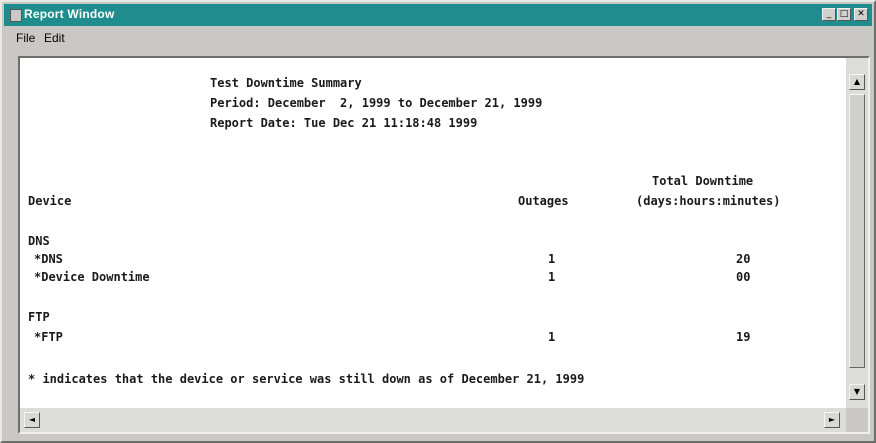  Describe the element at coordinates (829, 14) in the screenshot. I see `minimize-button: _` at that location.